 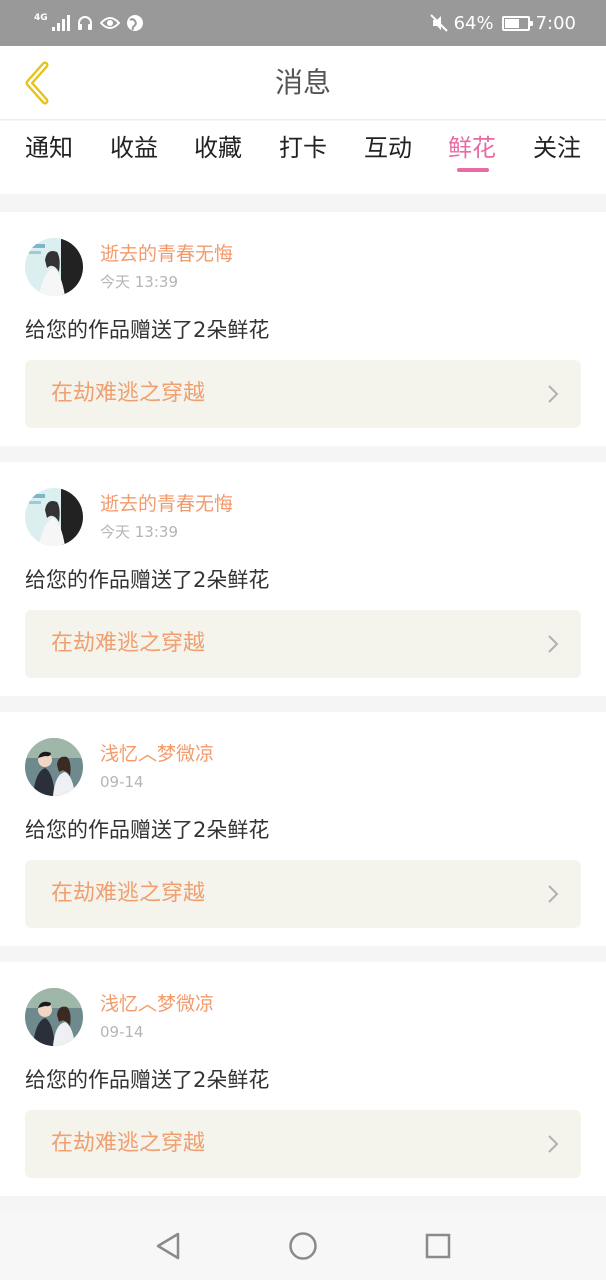 What do you see at coordinates (303, 23) in the screenshot?
I see `status-bar: 4G 64% 7:00` at bounding box center [303, 23].